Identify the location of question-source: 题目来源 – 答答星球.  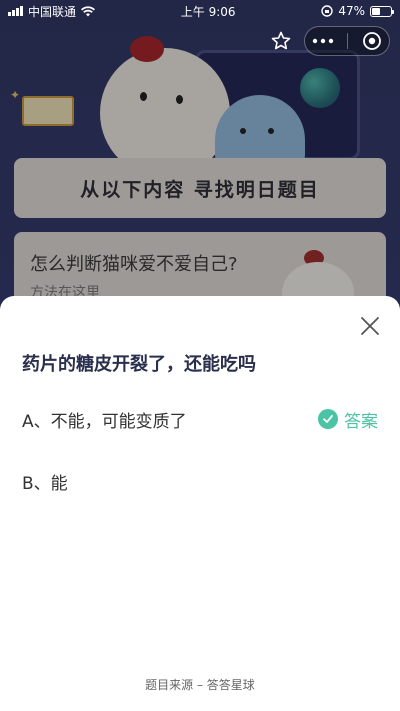
(200, 685).